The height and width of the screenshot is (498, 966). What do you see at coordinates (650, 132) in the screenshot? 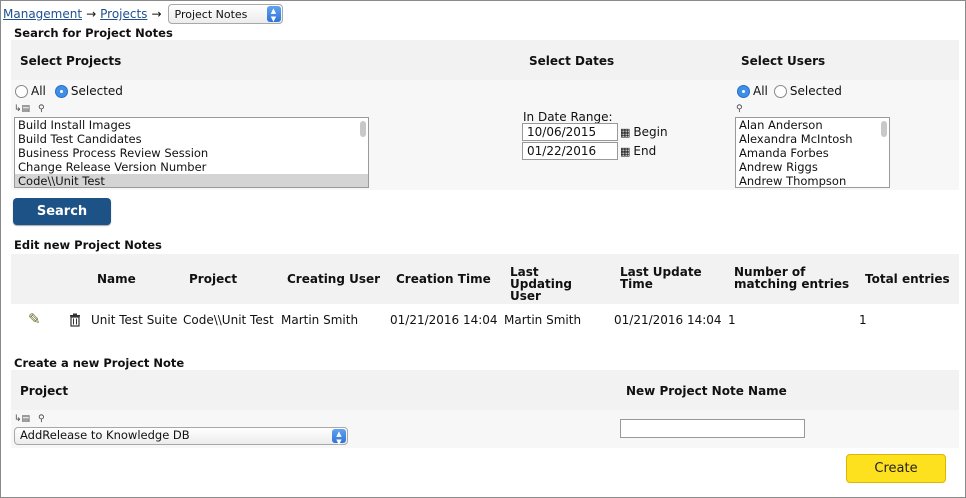
I see `begin-label: Begin` at bounding box center [650, 132].